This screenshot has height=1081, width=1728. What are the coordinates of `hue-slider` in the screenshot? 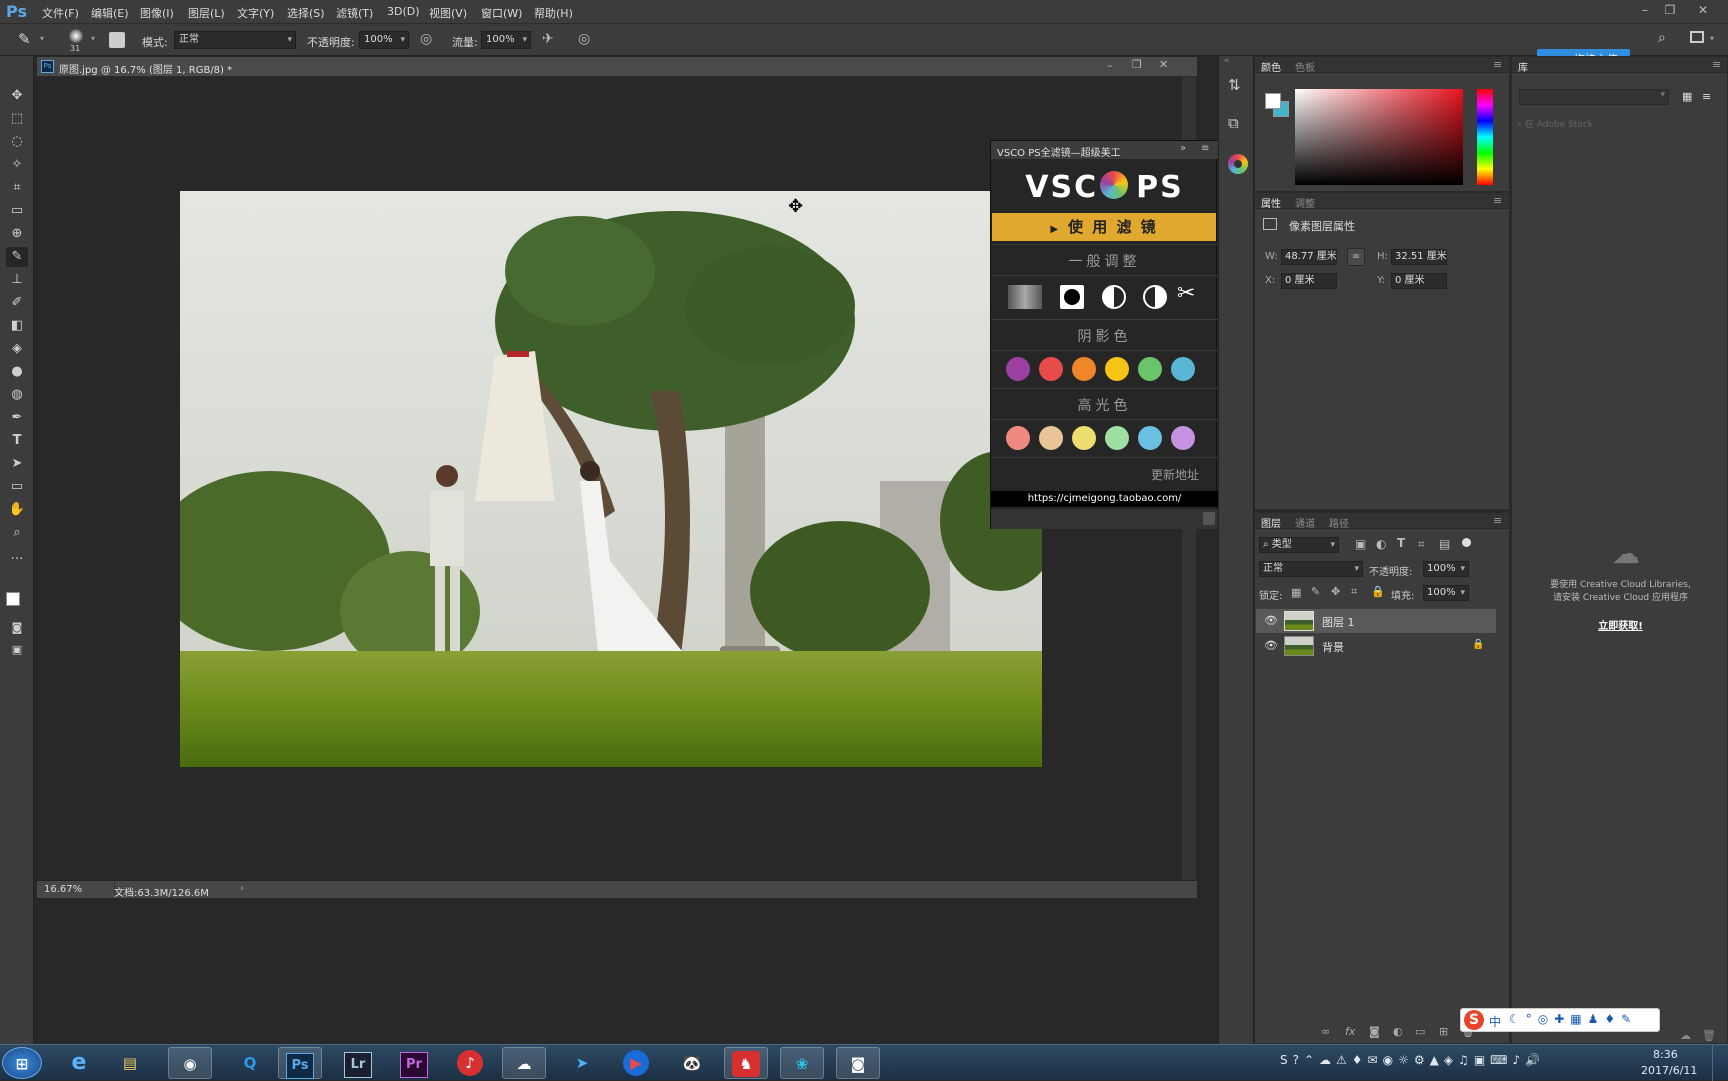 It's located at (1485, 137).